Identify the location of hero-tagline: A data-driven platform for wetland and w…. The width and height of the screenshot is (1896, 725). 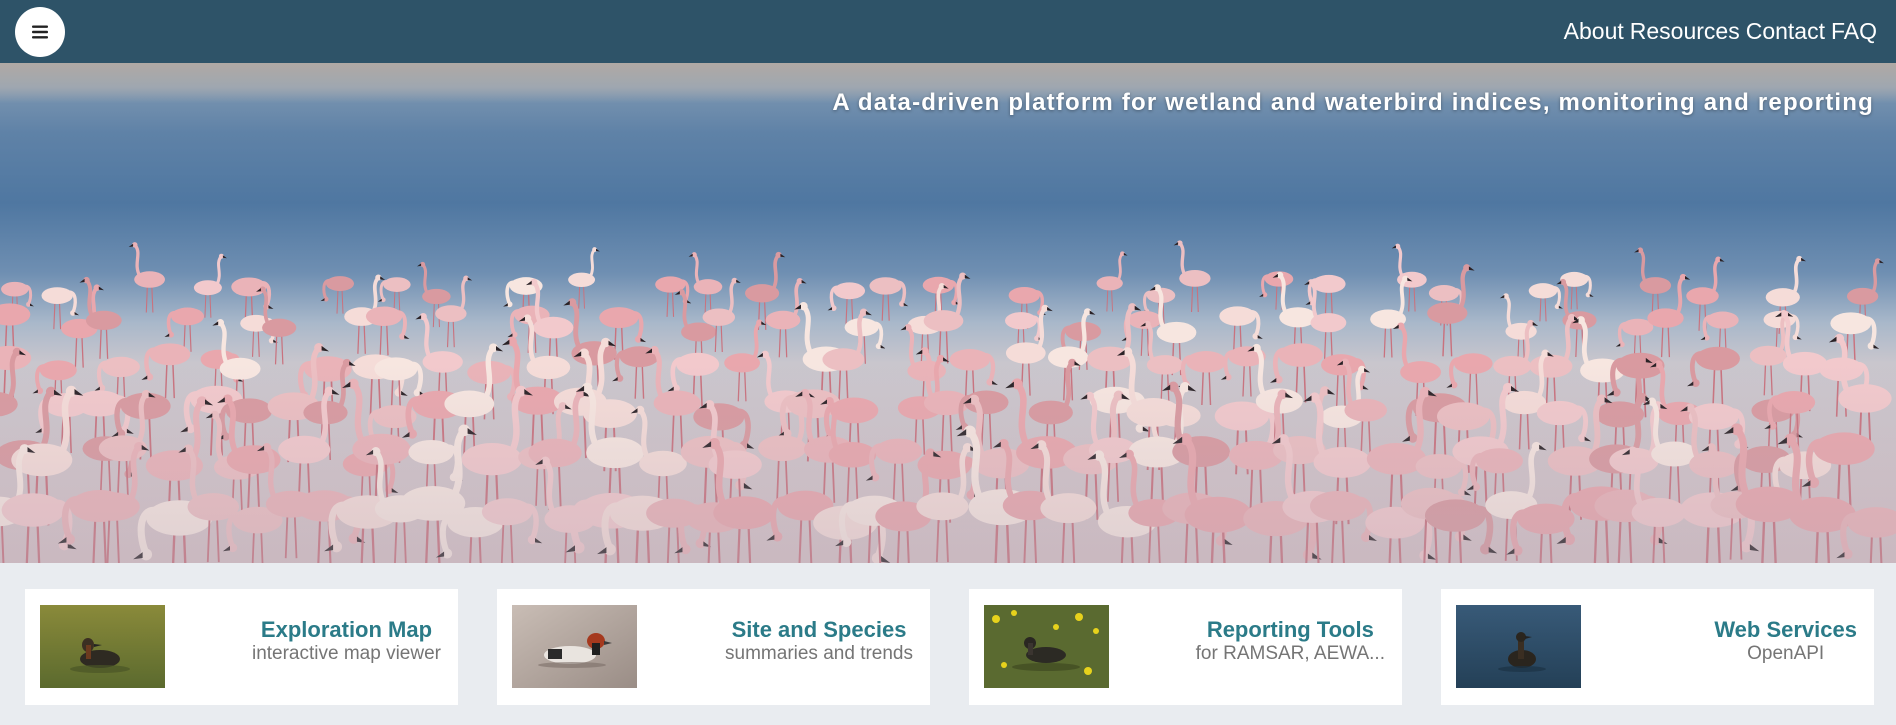
(1353, 102).